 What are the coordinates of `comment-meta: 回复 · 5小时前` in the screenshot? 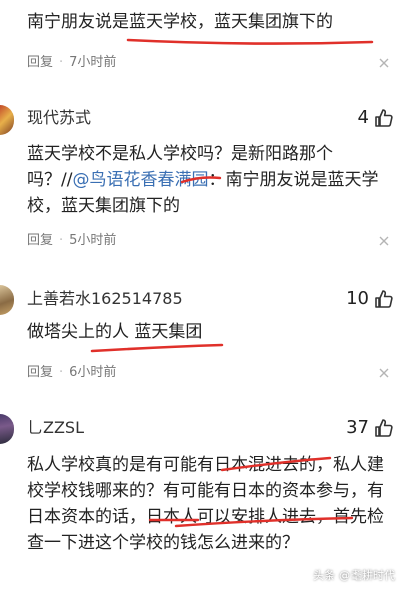 It's located at (72, 240).